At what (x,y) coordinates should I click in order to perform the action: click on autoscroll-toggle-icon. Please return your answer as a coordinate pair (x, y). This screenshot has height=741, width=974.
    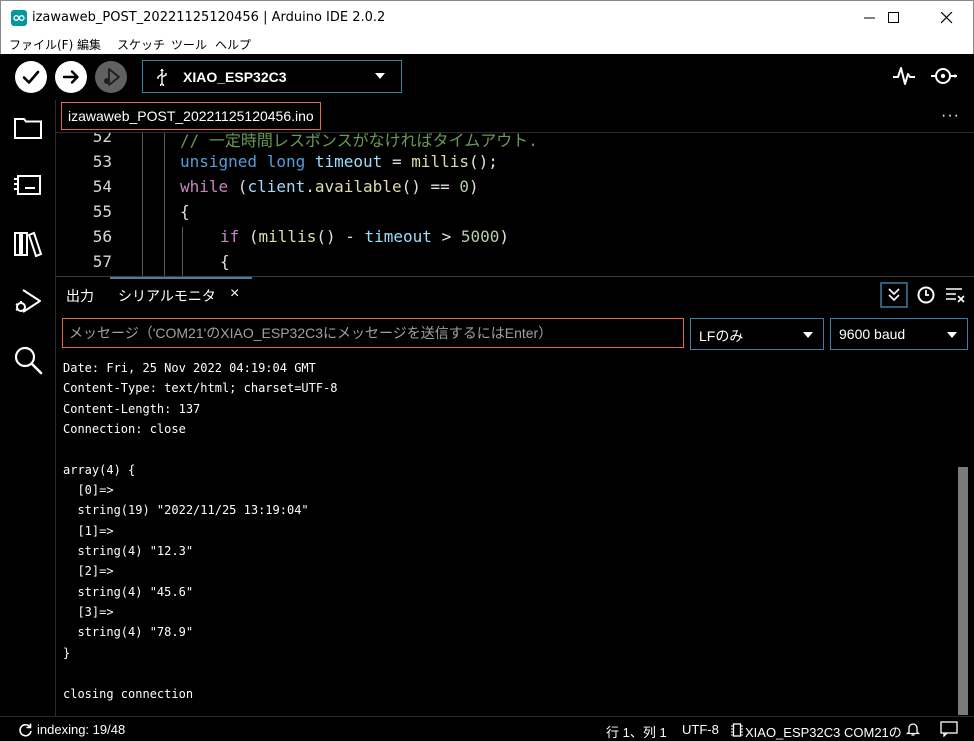
    Looking at the image, I should click on (894, 295).